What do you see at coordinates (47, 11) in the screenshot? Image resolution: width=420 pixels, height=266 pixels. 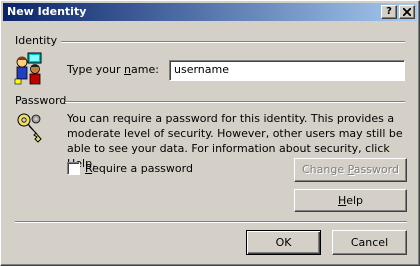 I see `window-title: New Identity` at bounding box center [47, 11].